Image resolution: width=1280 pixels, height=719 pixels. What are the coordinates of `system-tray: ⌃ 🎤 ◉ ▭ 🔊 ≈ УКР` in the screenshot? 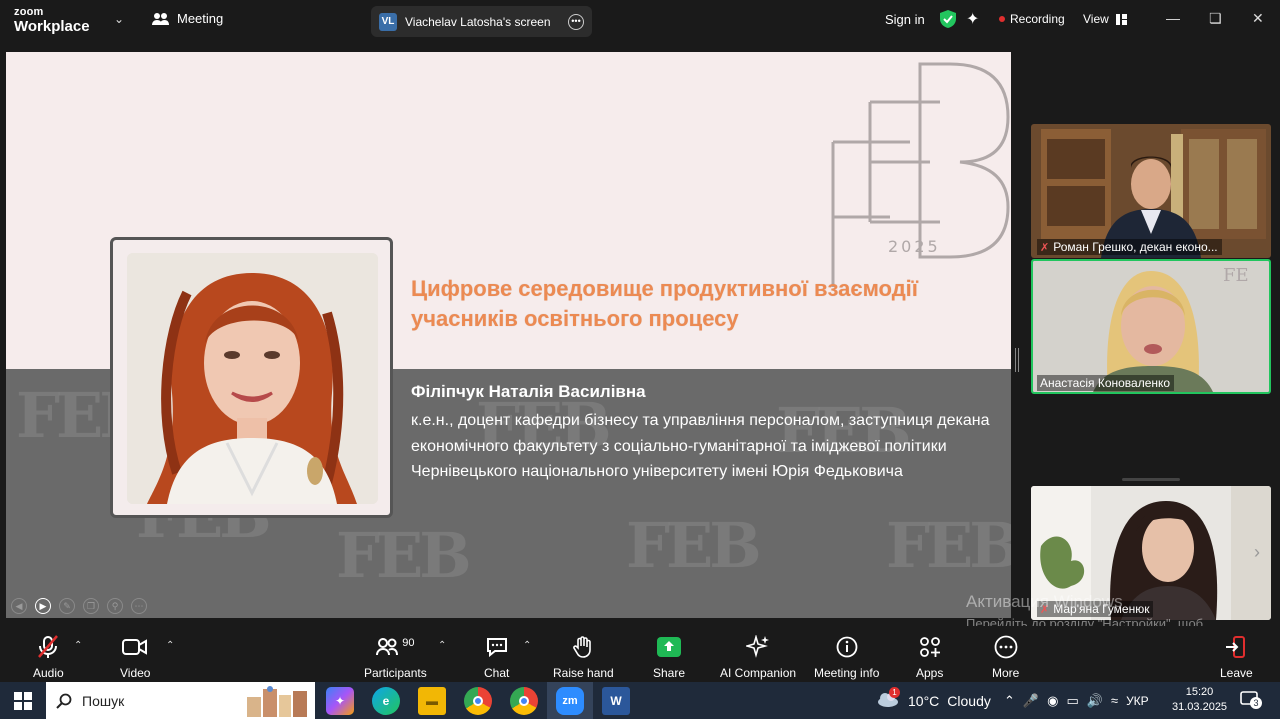 It's located at (1076, 700).